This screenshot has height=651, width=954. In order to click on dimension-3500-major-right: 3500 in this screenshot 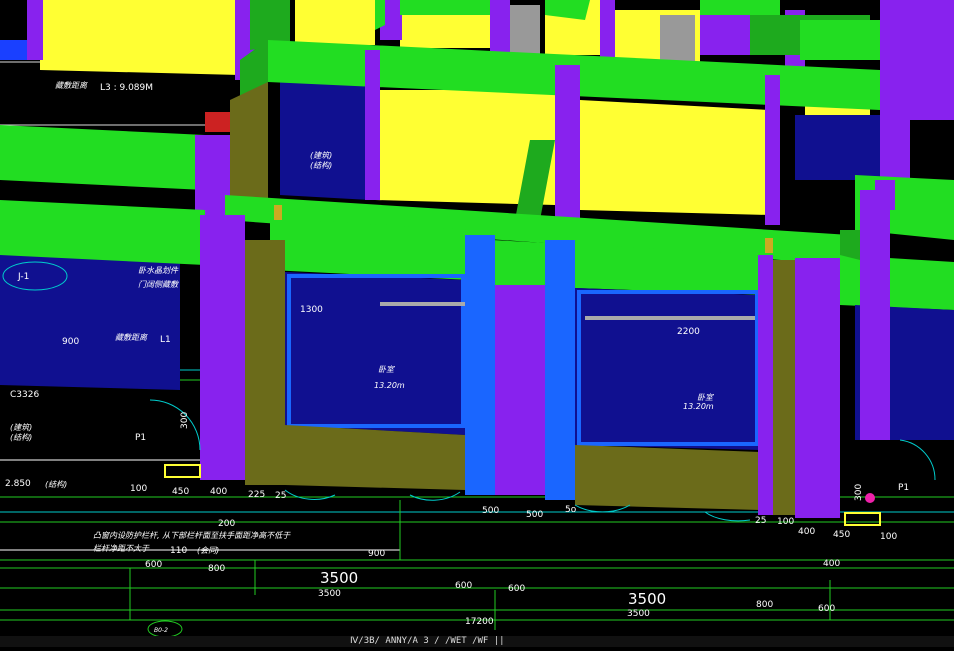, I will do `click(647, 599)`.